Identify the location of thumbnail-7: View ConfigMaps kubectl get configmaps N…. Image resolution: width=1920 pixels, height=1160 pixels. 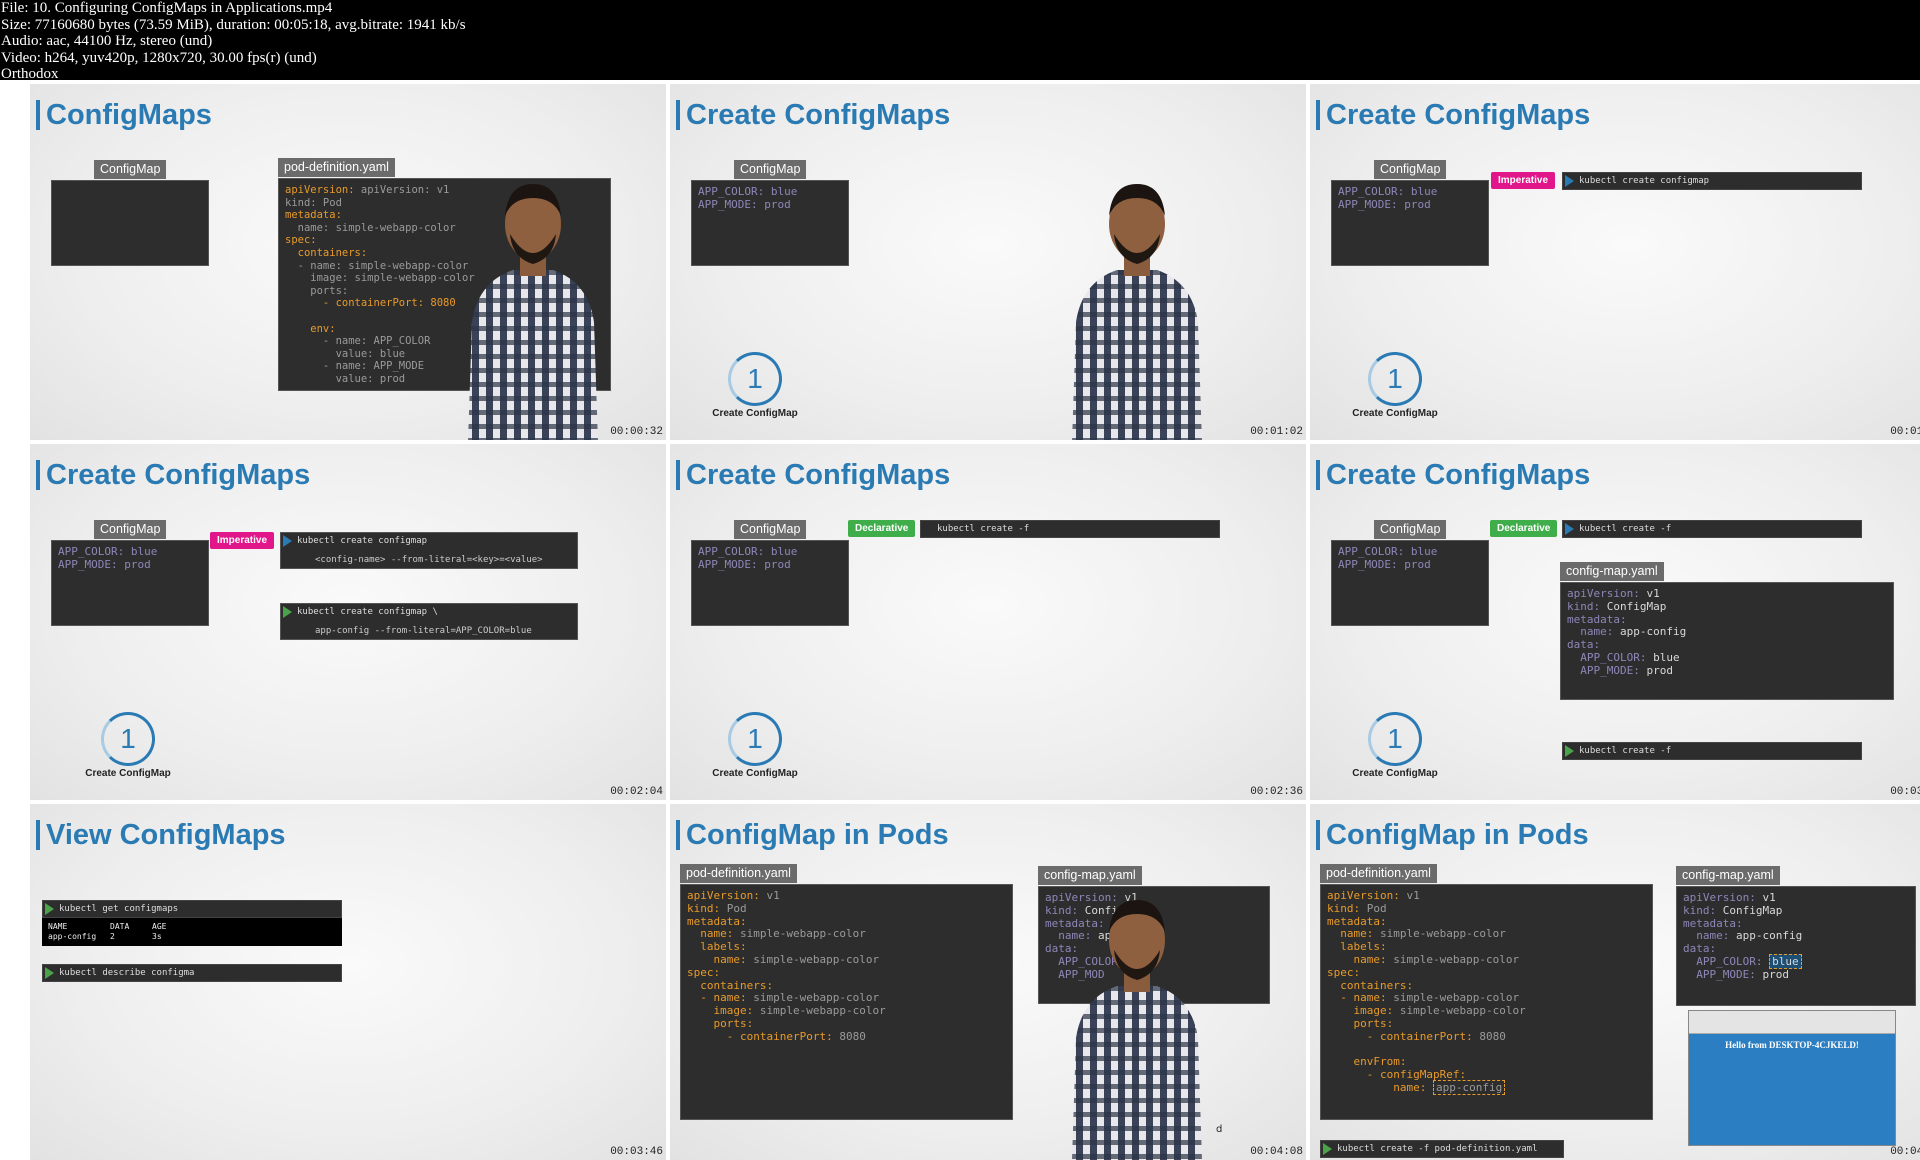
(348, 982).